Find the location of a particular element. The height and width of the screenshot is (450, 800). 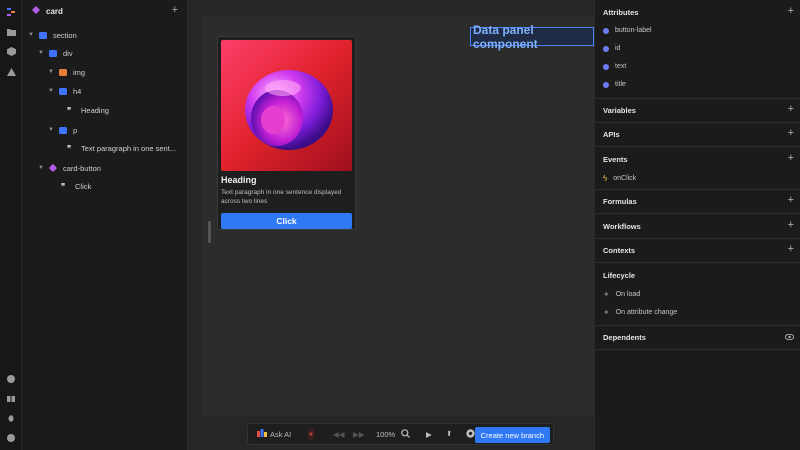

tree-node-heading-text: ❞ Heading is located at coordinates (86, 110).